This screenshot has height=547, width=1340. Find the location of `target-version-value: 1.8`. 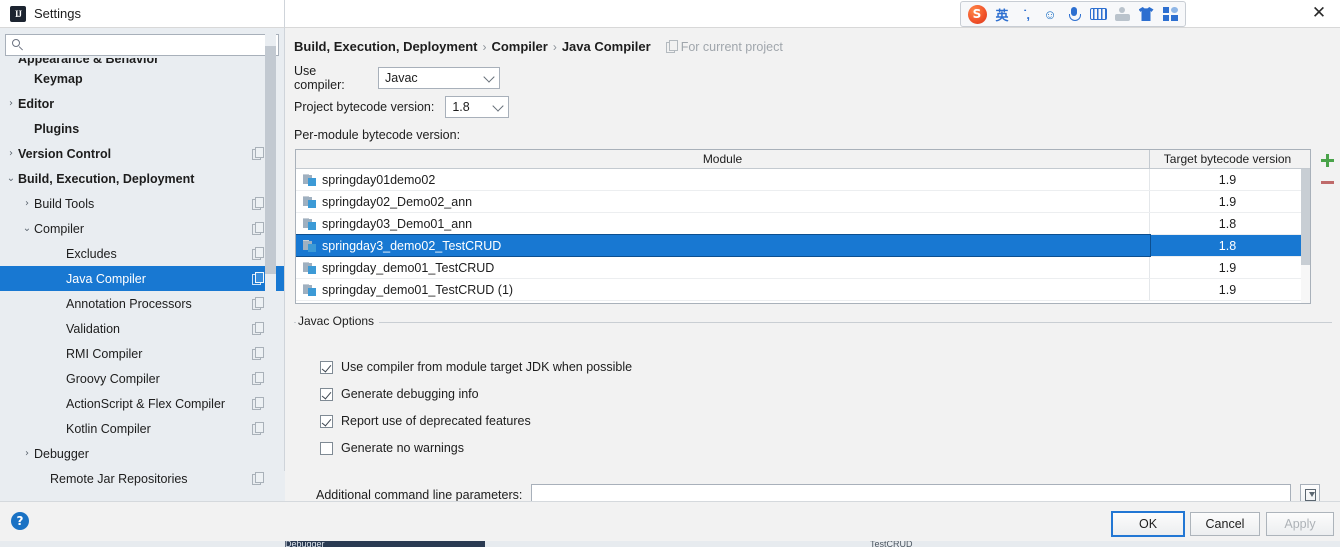

target-version-value: 1.8 is located at coordinates (1227, 245).